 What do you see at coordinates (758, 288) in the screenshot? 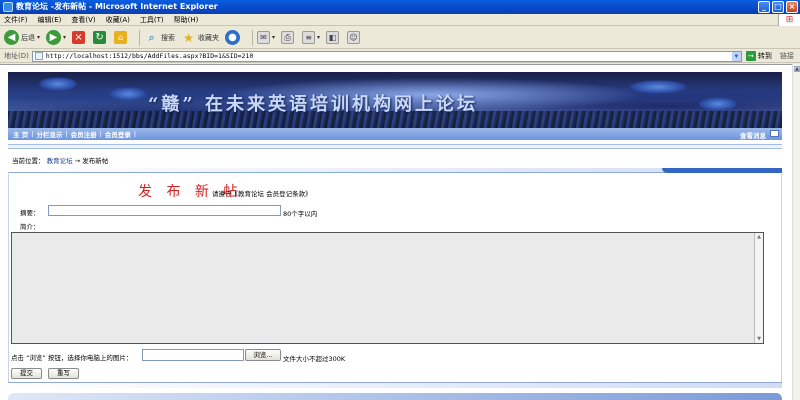
I see `textarea-scrollbar: ▲ ▼` at bounding box center [758, 288].